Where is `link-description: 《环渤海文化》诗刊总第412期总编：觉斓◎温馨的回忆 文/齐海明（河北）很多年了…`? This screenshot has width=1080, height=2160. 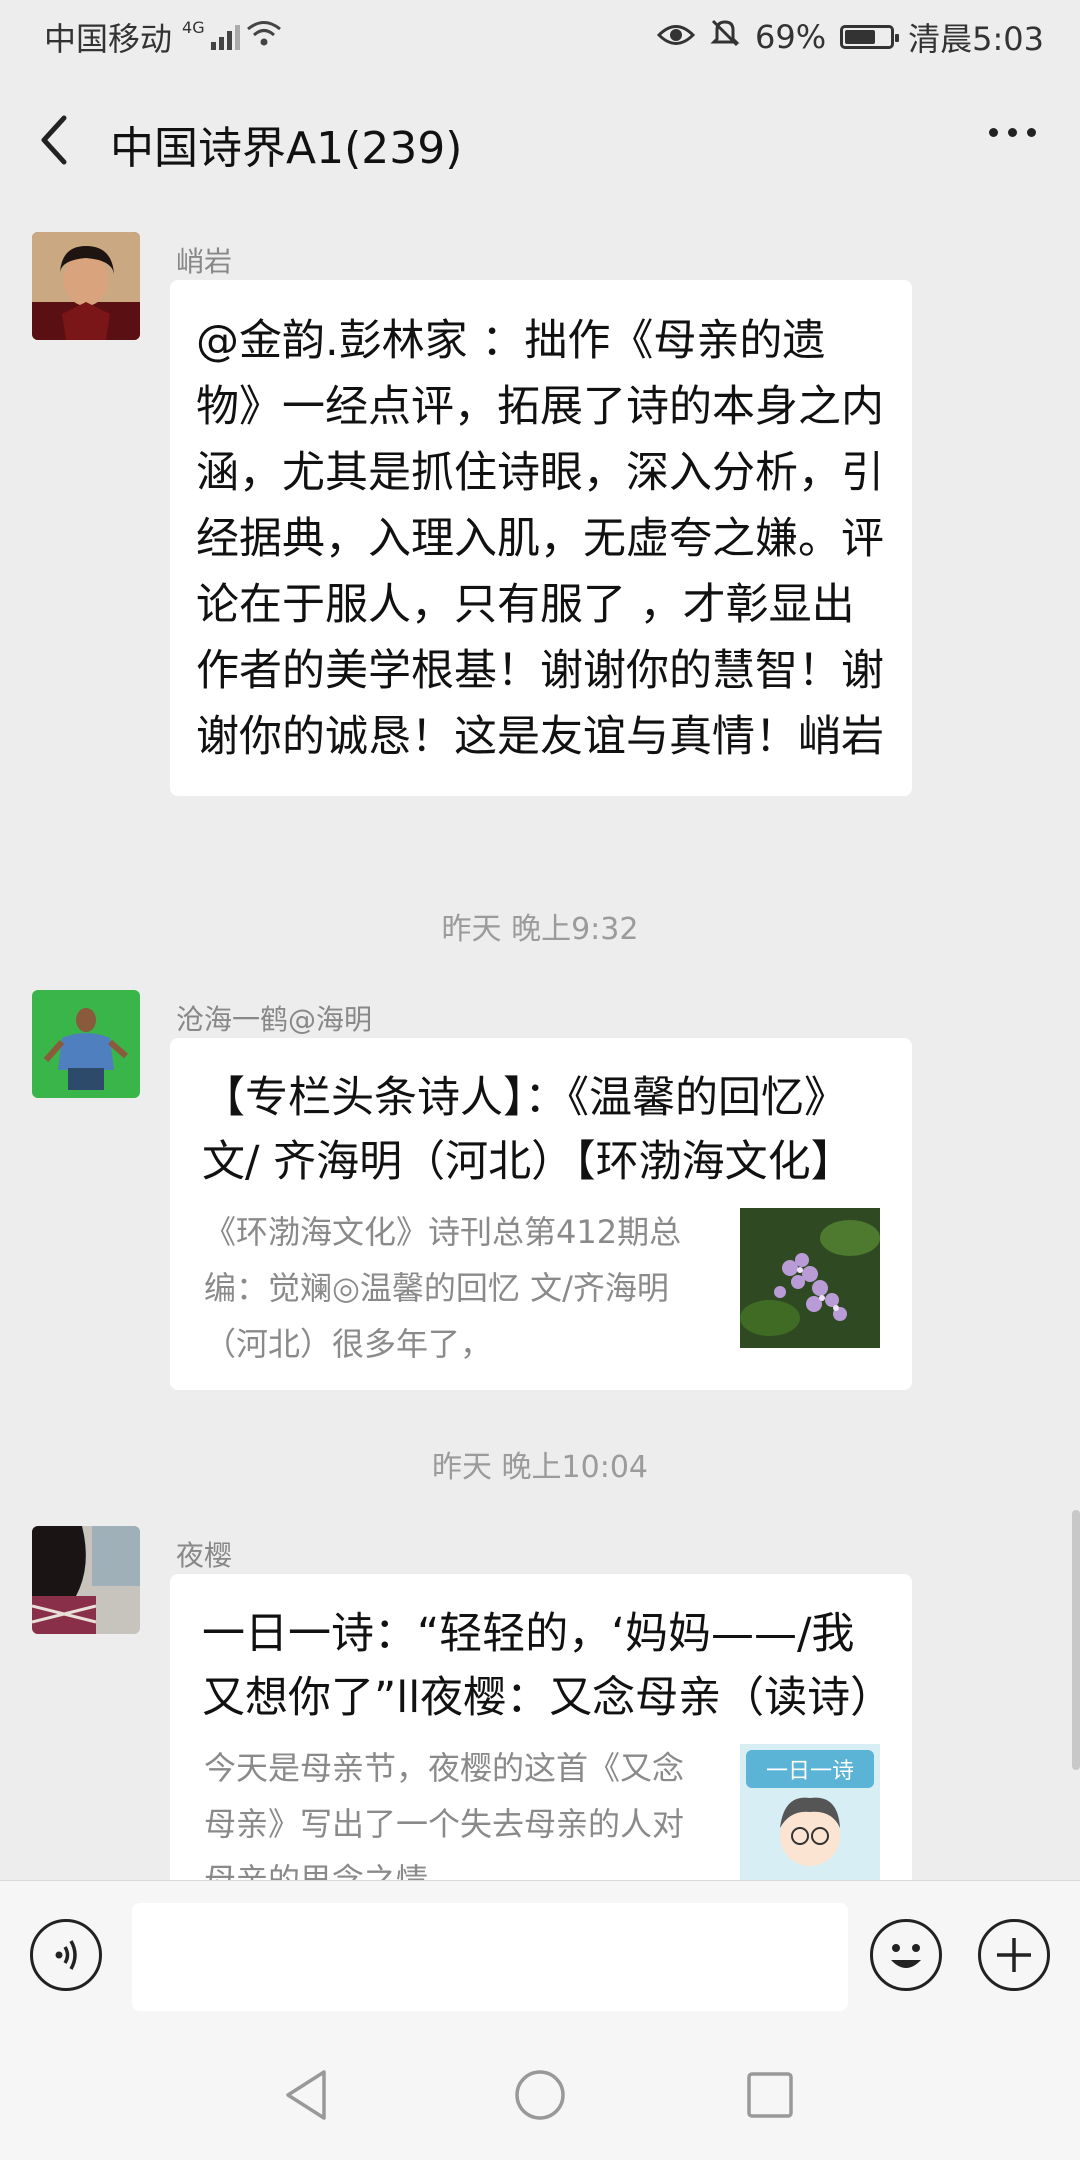 link-description: 《环渤海文化》诗刊总第412期总编：觉斓◎温馨的回忆 文/齐海明（河北）很多年了… is located at coordinates (443, 1288).